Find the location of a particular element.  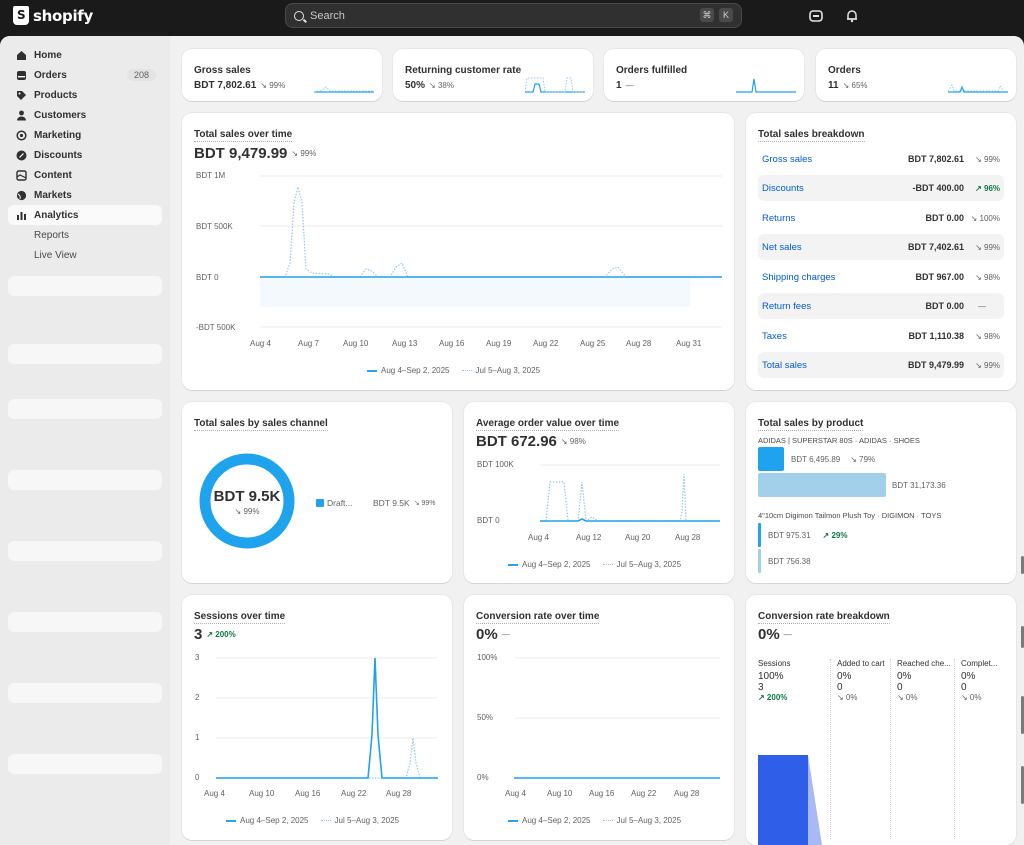

shopify-bag-icon is located at coordinates (21, 15).